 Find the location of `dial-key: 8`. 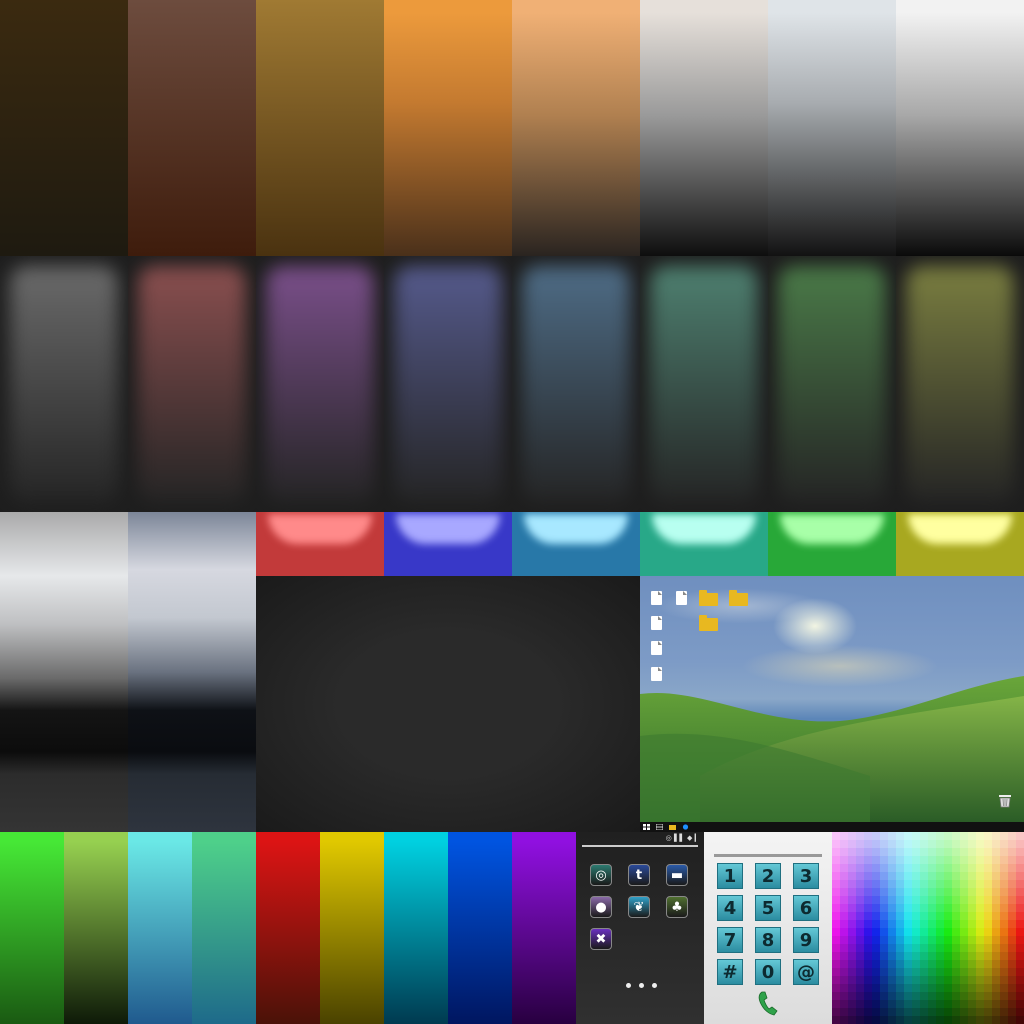

dial-key: 8 is located at coordinates (768, 940).